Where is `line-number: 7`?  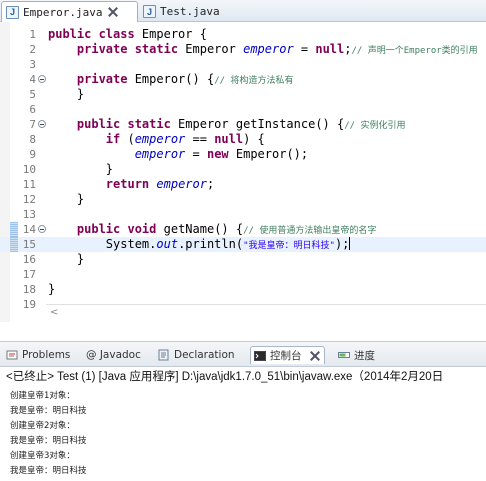
line-number: 7 is located at coordinates (32, 124).